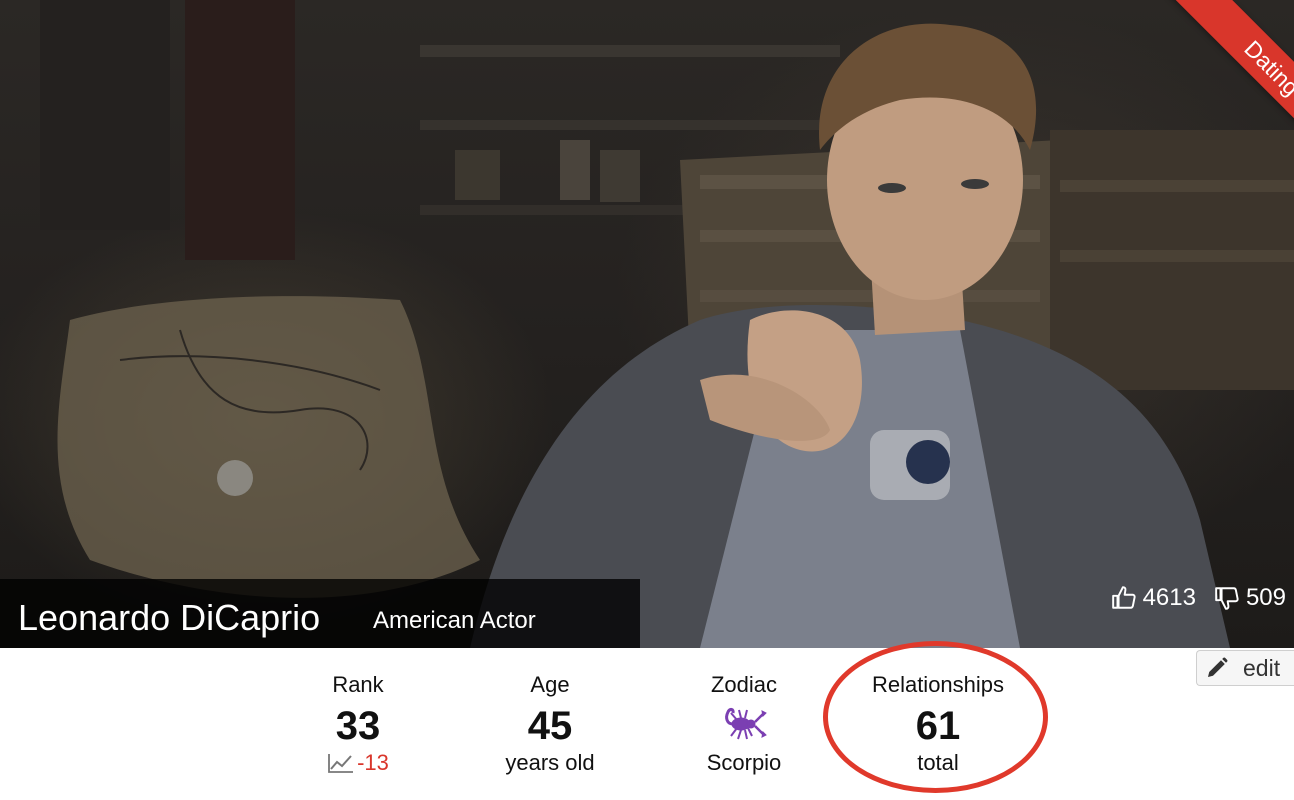 The height and width of the screenshot is (800, 1294). What do you see at coordinates (341, 763) in the screenshot?
I see `trend-chart-icon` at bounding box center [341, 763].